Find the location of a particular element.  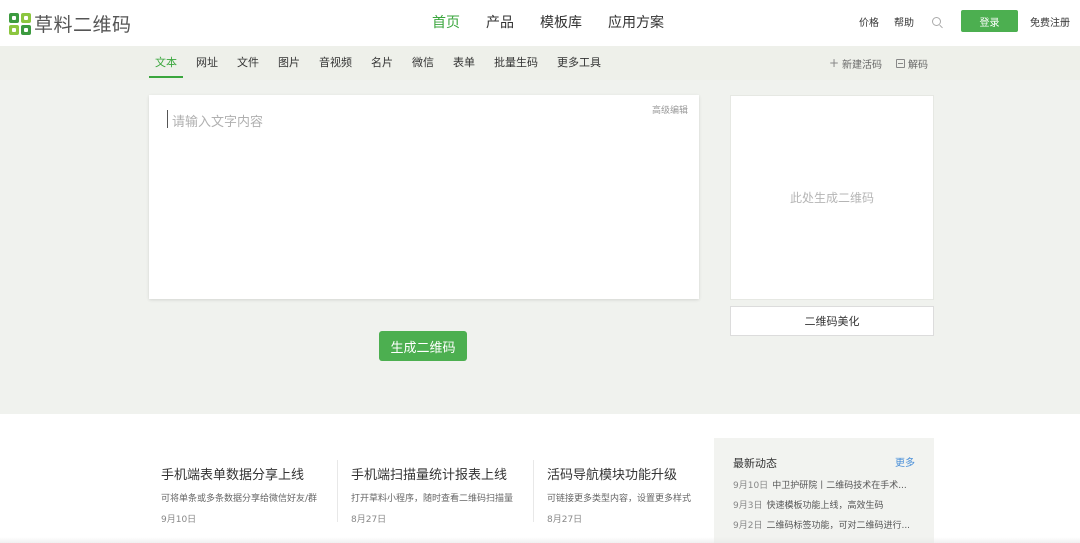

qr-preview-panel: 此处生成二维码 is located at coordinates (832, 197).